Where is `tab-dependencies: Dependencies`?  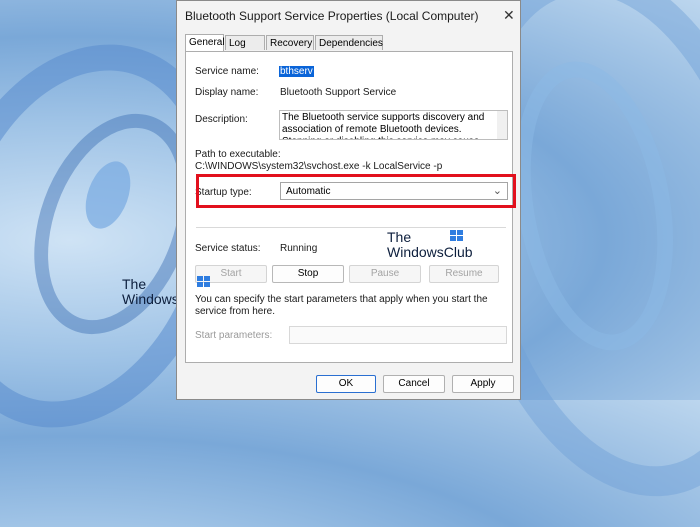 tab-dependencies: Dependencies is located at coordinates (349, 42).